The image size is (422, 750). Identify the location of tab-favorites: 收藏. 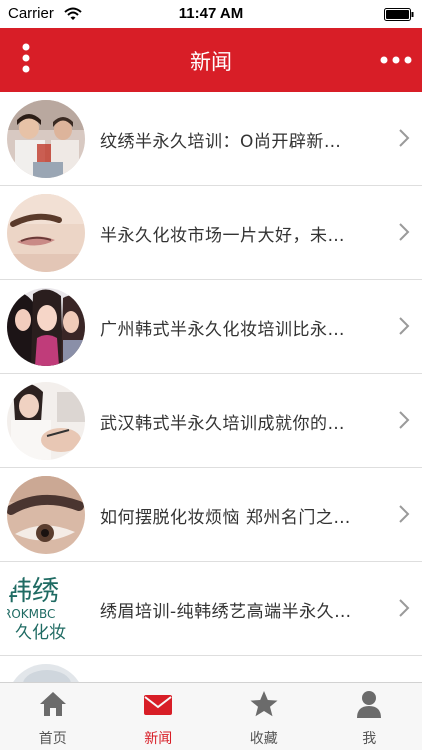
(264, 716).